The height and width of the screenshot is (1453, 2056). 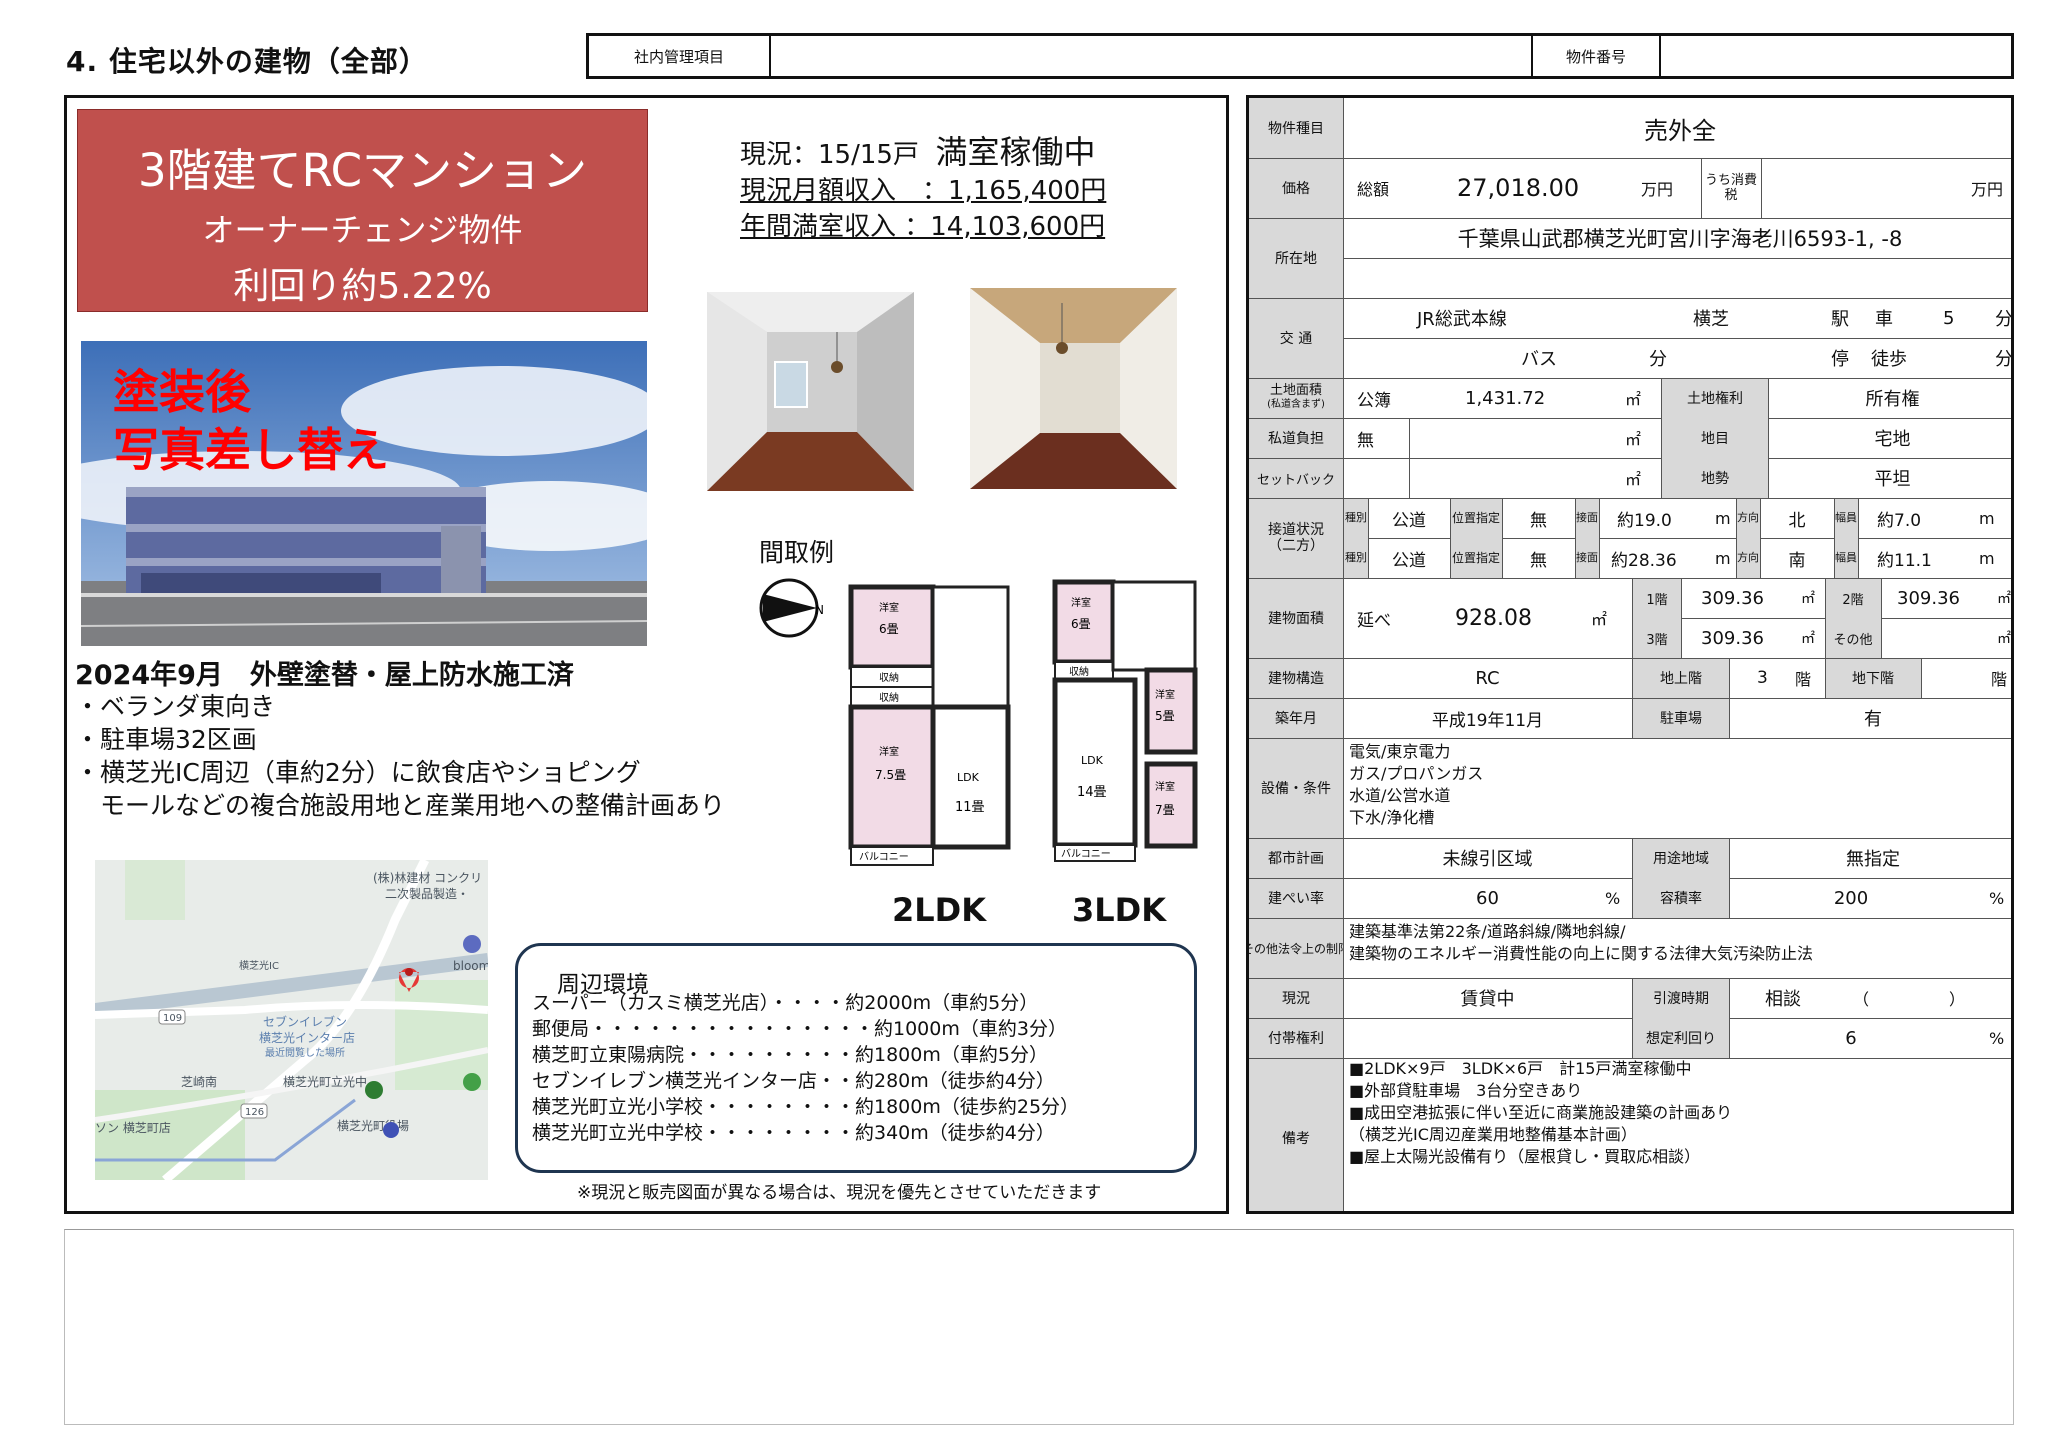 What do you see at coordinates (806, 1107) in the screenshot?
I see `surroundings-item: 横芝光町立光小学校・・・・・・・・約1800m（徒歩約25分）` at bounding box center [806, 1107].